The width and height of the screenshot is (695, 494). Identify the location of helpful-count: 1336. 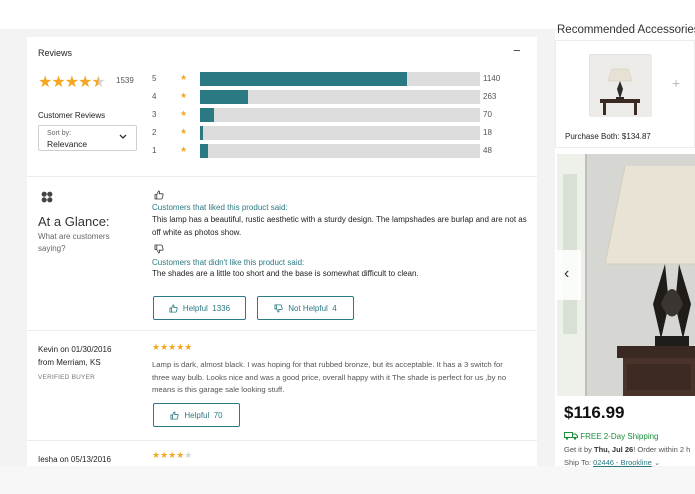
(221, 308).